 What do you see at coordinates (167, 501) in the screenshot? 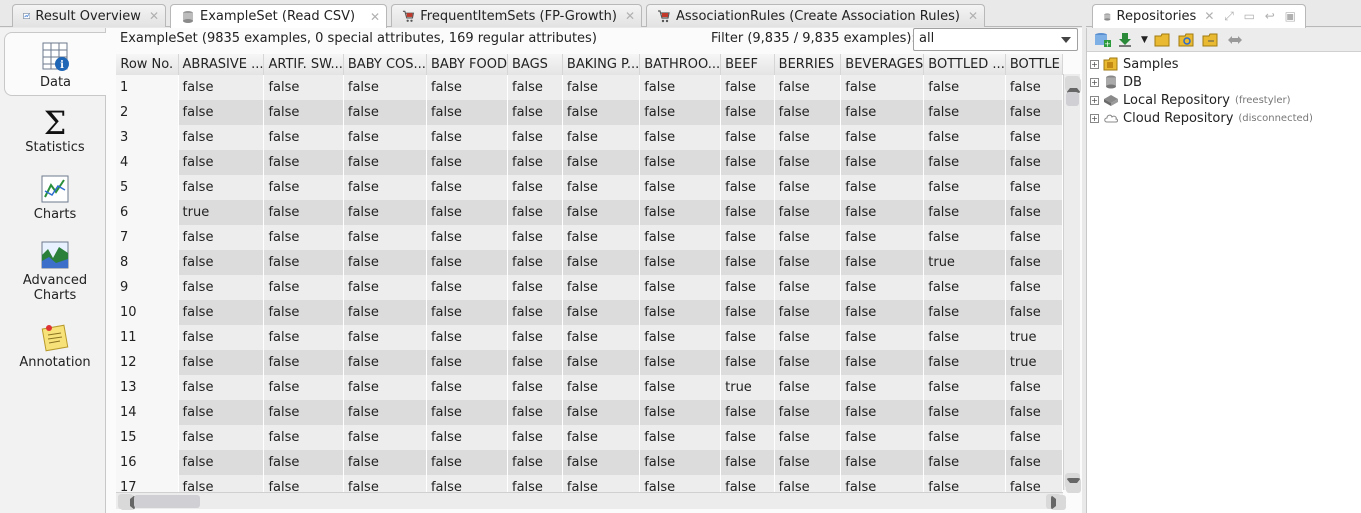
I see `scroll-thumb` at bounding box center [167, 501].